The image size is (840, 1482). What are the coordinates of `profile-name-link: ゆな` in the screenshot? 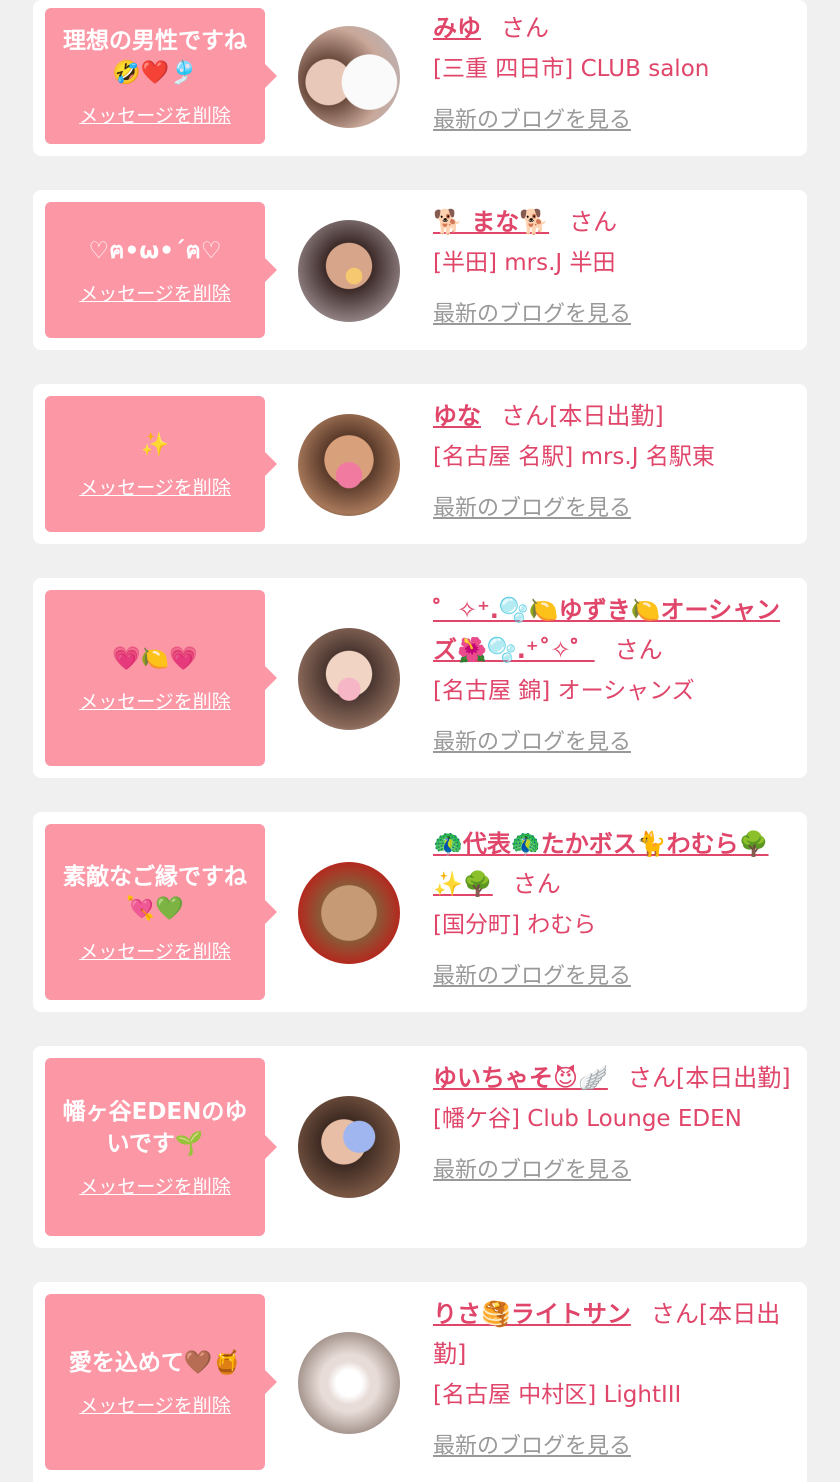 It's located at (457, 416).